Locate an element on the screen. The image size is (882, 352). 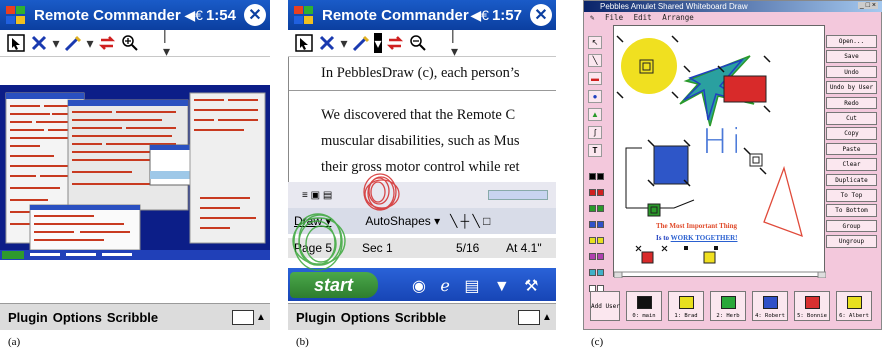
command-button-paste: Paste is located at coordinates (851, 149).